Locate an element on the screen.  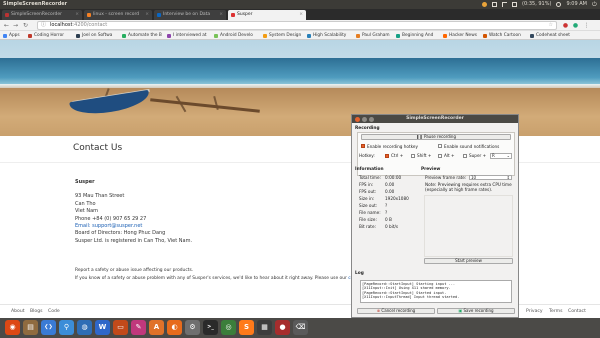
footer-link-blogs: Blogs is located at coordinates (36, 311).